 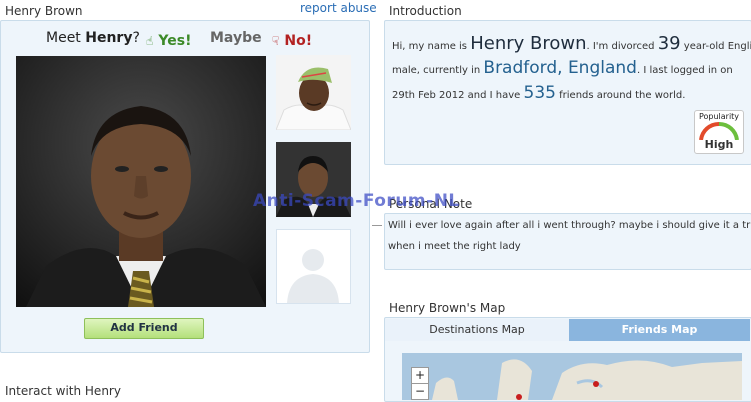 What do you see at coordinates (313, 276) in the screenshot?
I see `silhouette-placeholder-icon` at bounding box center [313, 276].